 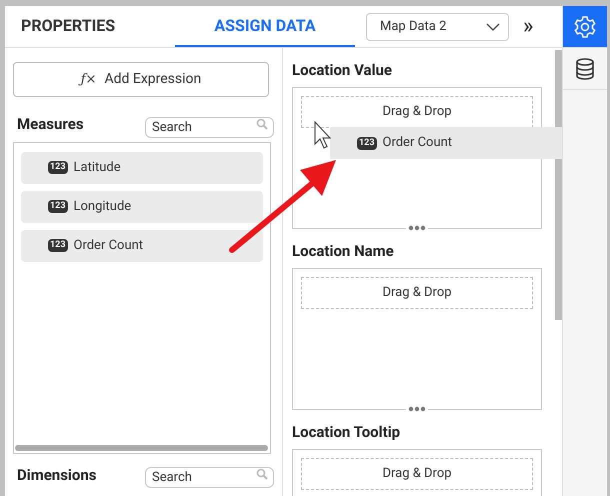 I want to click on section-title: Location Name, so click(x=343, y=251).